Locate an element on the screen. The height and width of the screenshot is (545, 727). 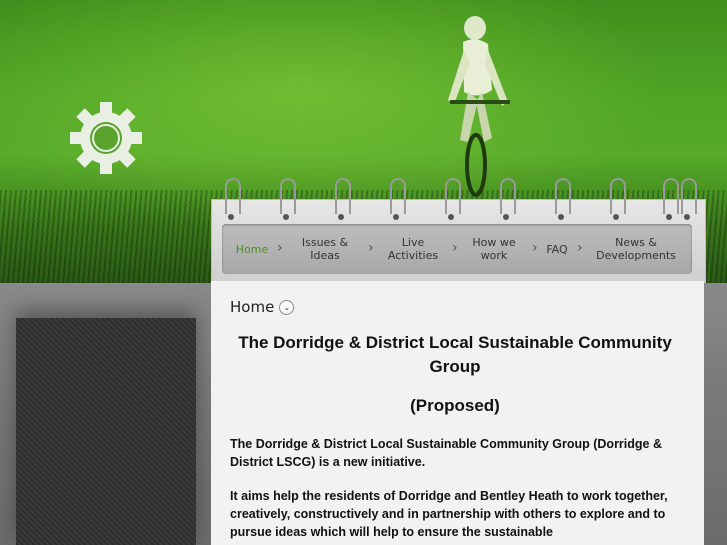
sidebar-panel is located at coordinates (106, 431).